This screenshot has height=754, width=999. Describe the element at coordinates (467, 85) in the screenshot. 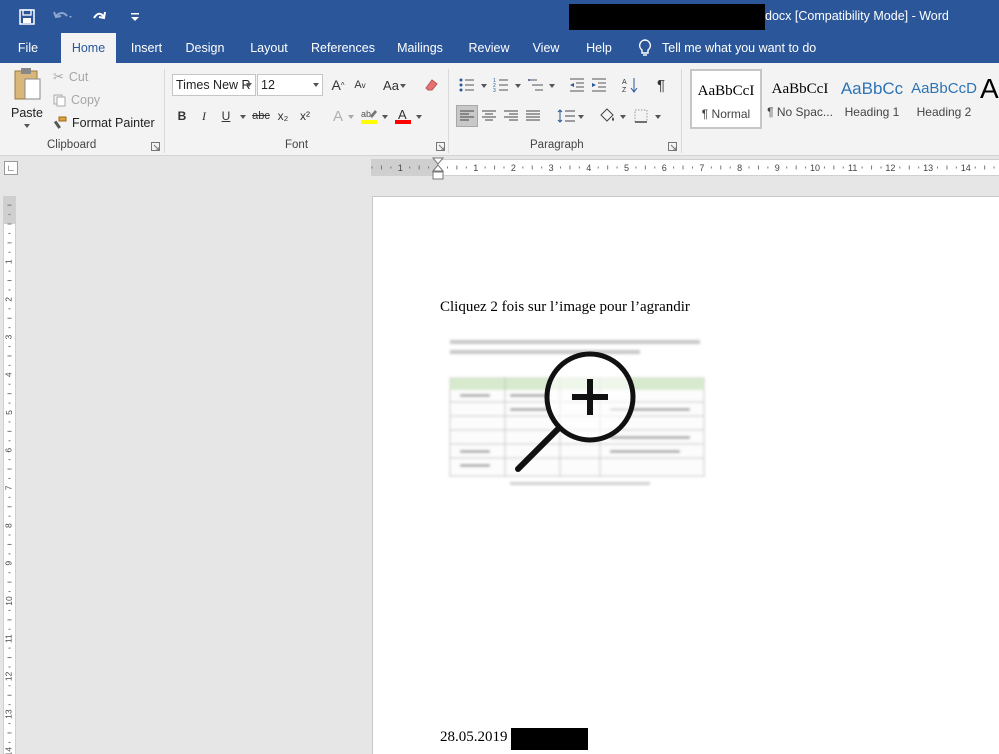

I see `bullets-button` at that location.